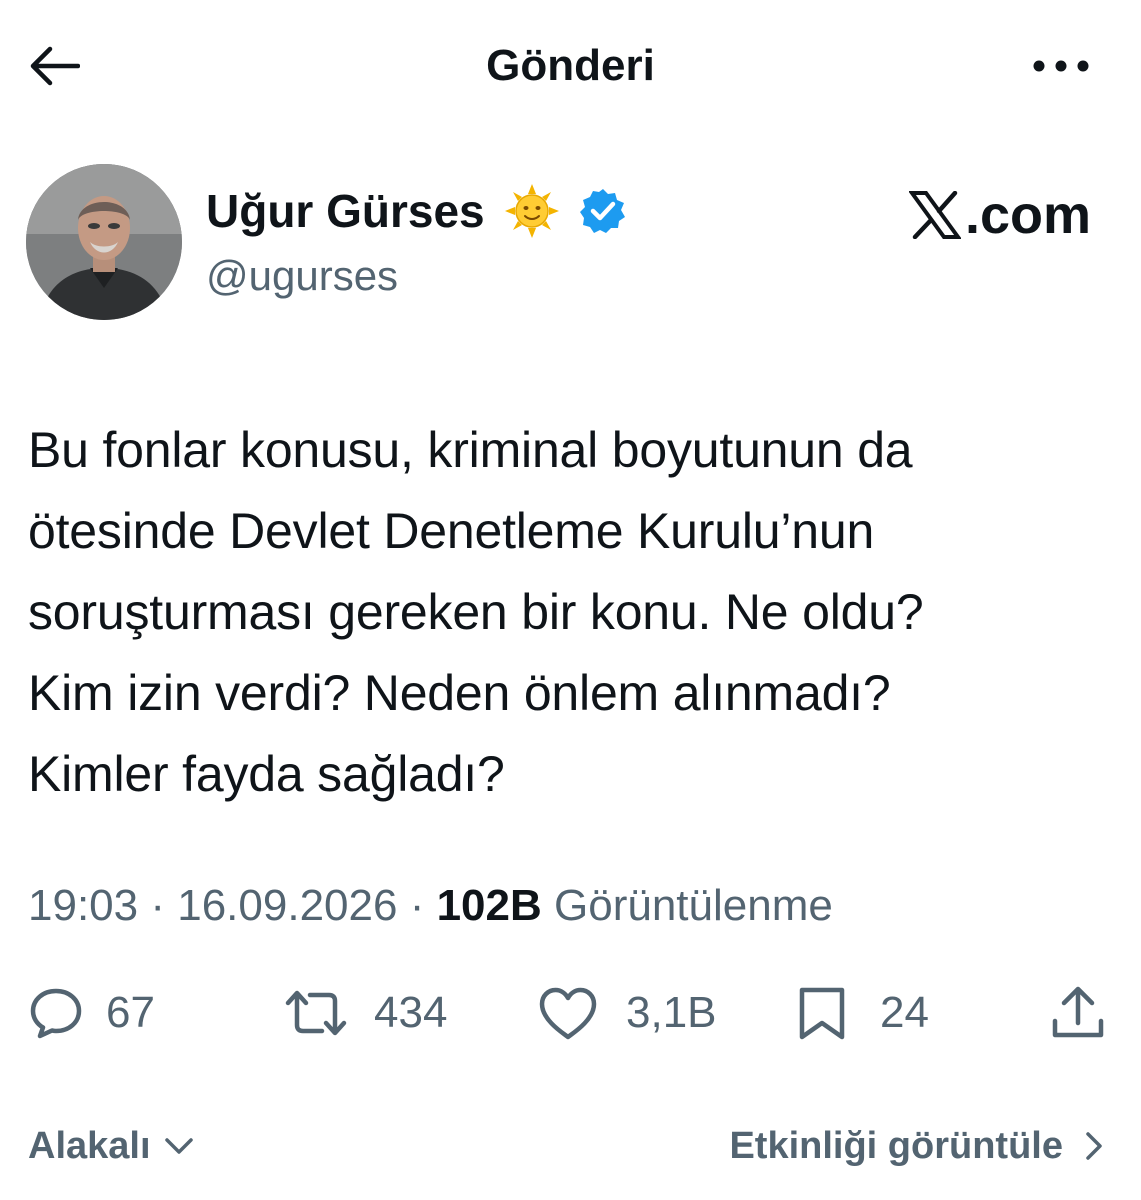 The width and height of the screenshot is (1141, 1200). What do you see at coordinates (104, 242) in the screenshot?
I see `avatar` at bounding box center [104, 242].